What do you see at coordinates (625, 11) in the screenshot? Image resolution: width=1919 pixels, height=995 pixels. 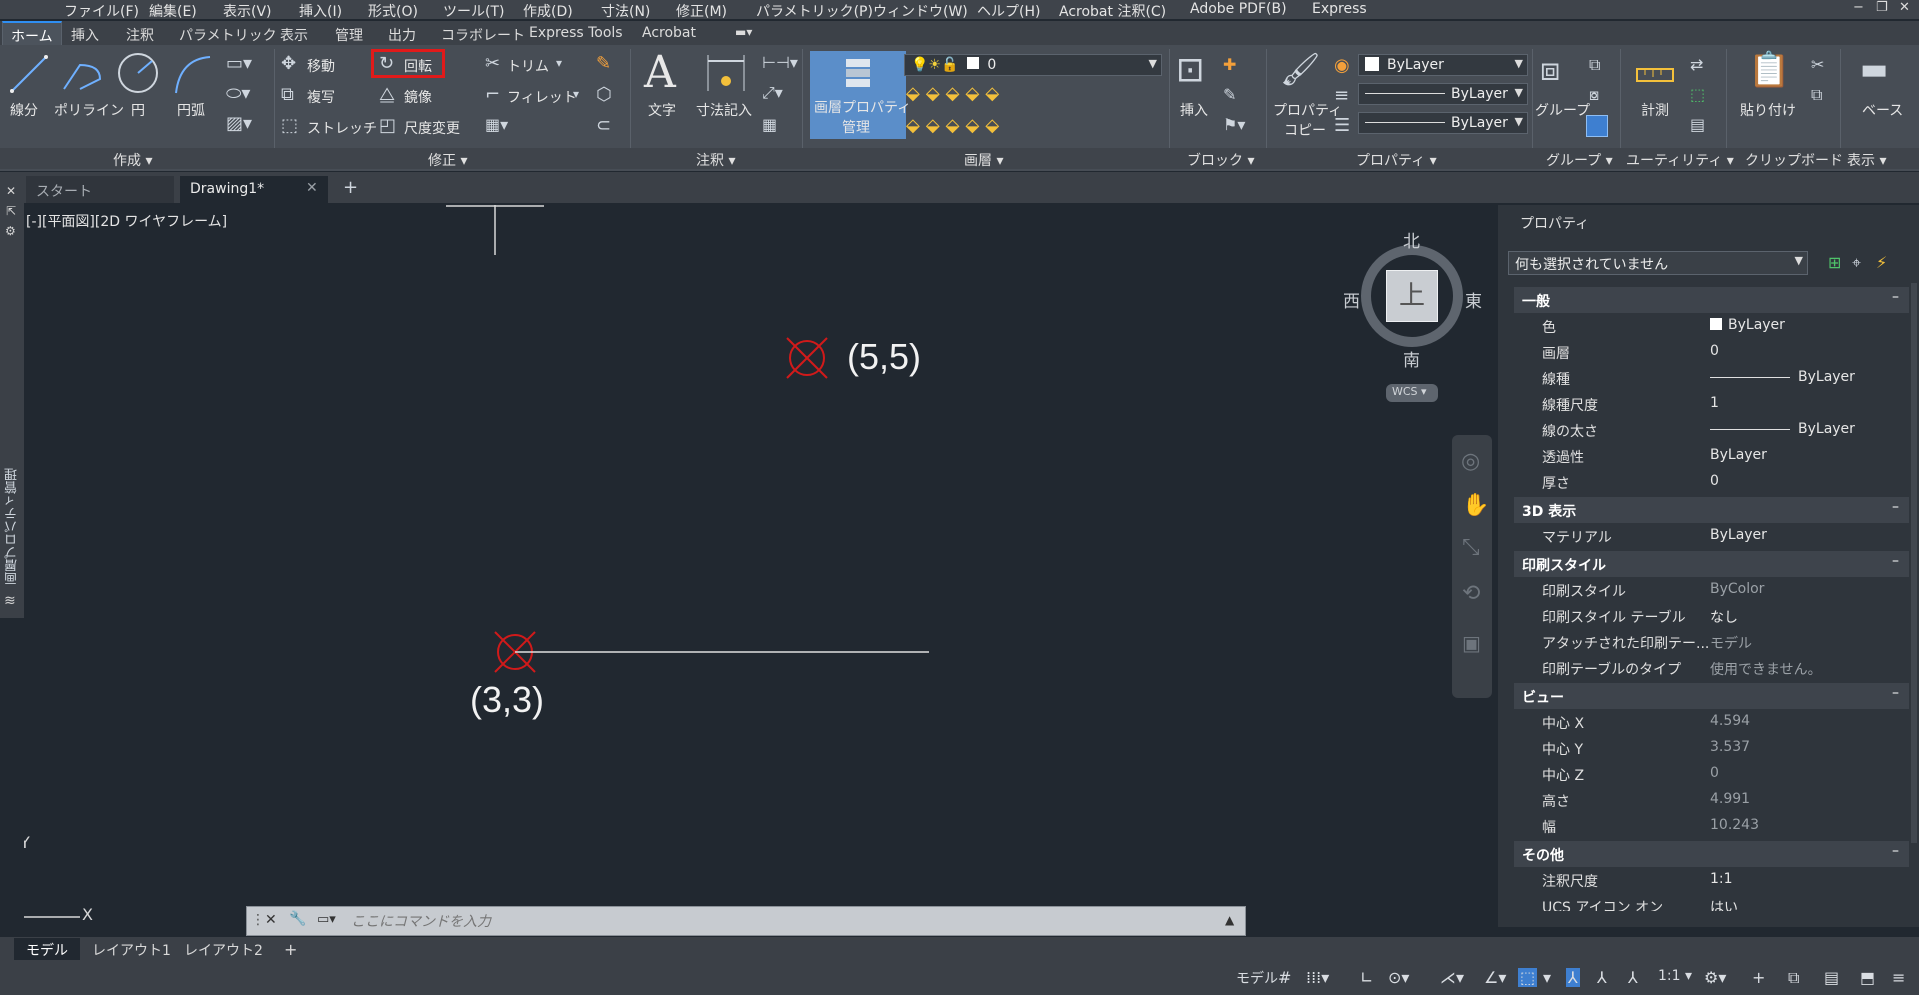 I see `menu-dimension: 寸法(N)` at bounding box center [625, 11].